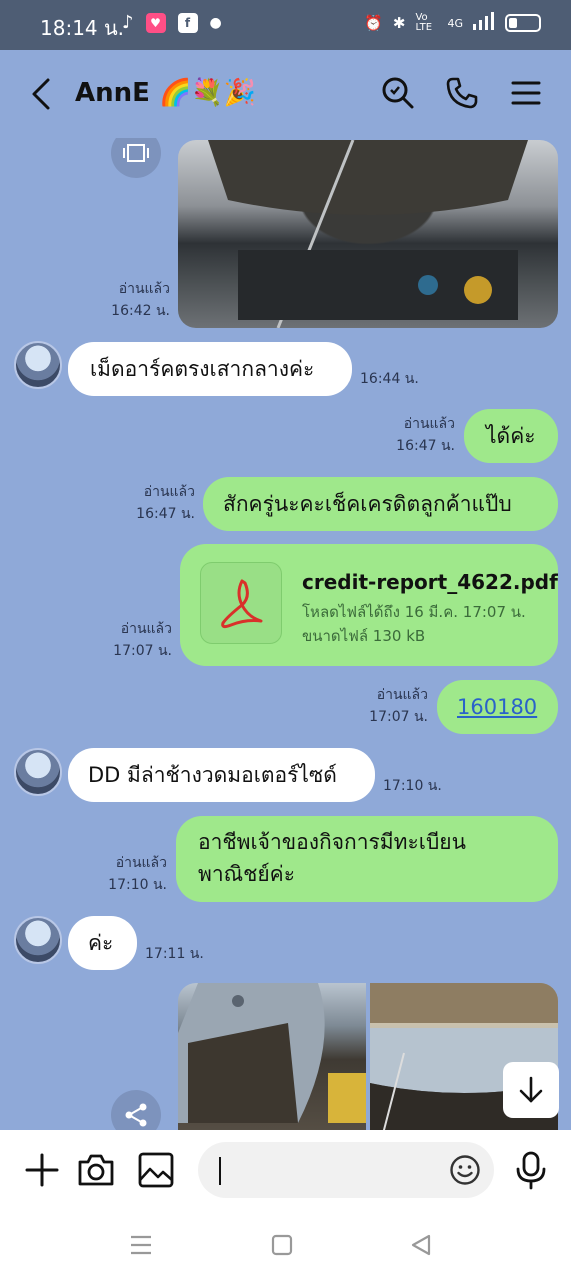 The image size is (571, 1280). What do you see at coordinates (526, 93) in the screenshot?
I see `menu-icon` at bounding box center [526, 93].